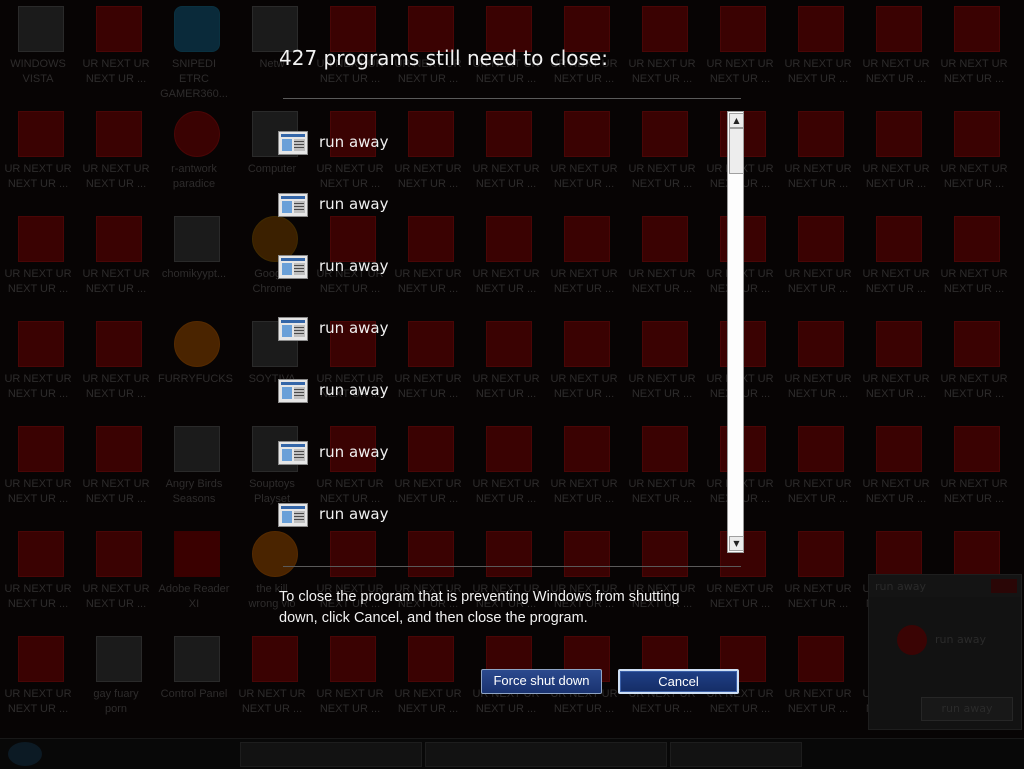 The height and width of the screenshot is (769, 1024). What do you see at coordinates (736, 543) in the screenshot?
I see `scroll-down-arrow-icon: ▼` at bounding box center [736, 543].